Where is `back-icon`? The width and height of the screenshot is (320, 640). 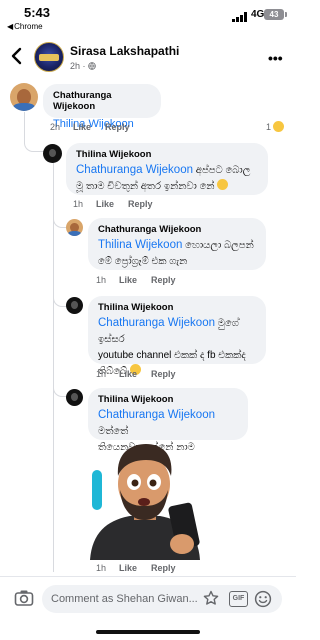
back-icon is located at coordinates (17, 56).